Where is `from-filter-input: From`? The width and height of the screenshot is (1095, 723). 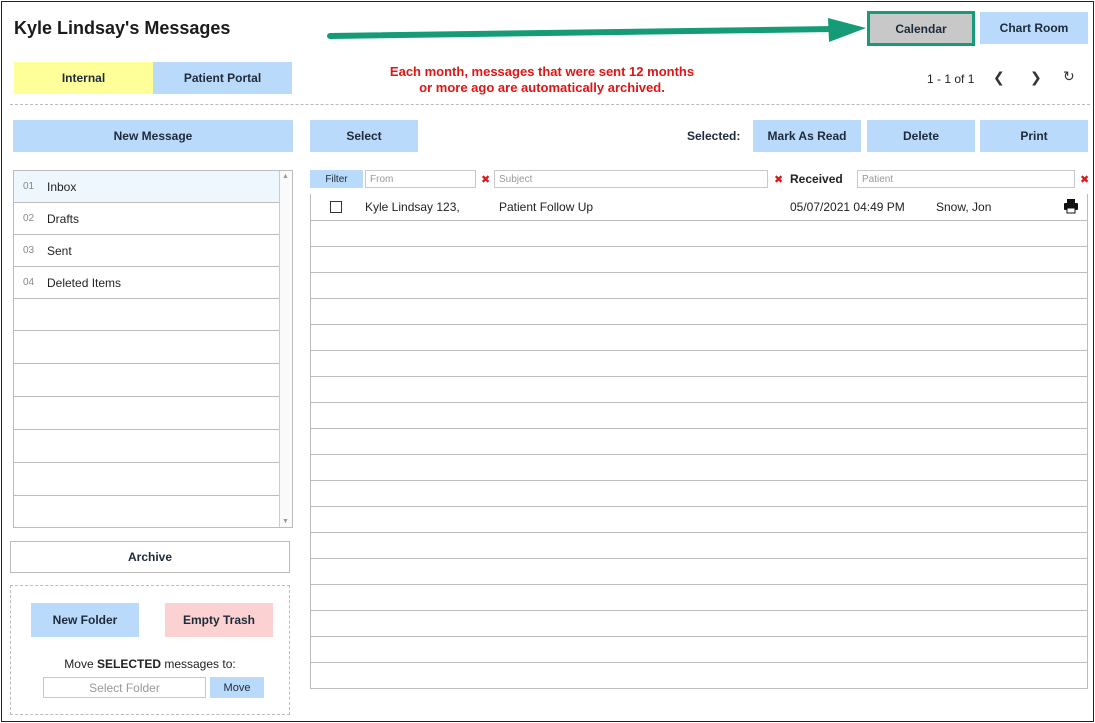 from-filter-input: From is located at coordinates (420, 179).